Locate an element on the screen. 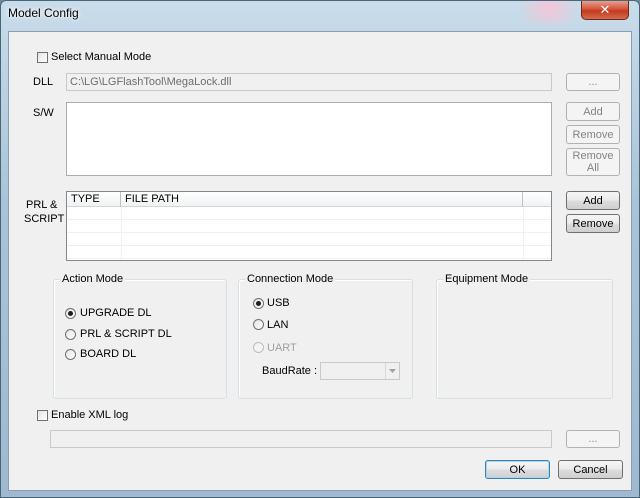 The image size is (640, 498). xml-log-checkbox is located at coordinates (42, 415).